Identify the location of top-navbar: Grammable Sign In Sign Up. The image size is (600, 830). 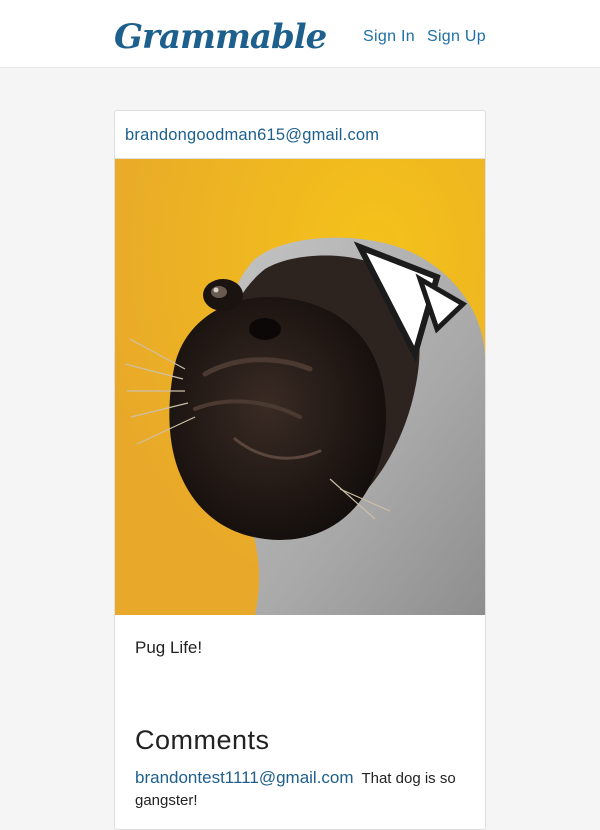
(300, 34).